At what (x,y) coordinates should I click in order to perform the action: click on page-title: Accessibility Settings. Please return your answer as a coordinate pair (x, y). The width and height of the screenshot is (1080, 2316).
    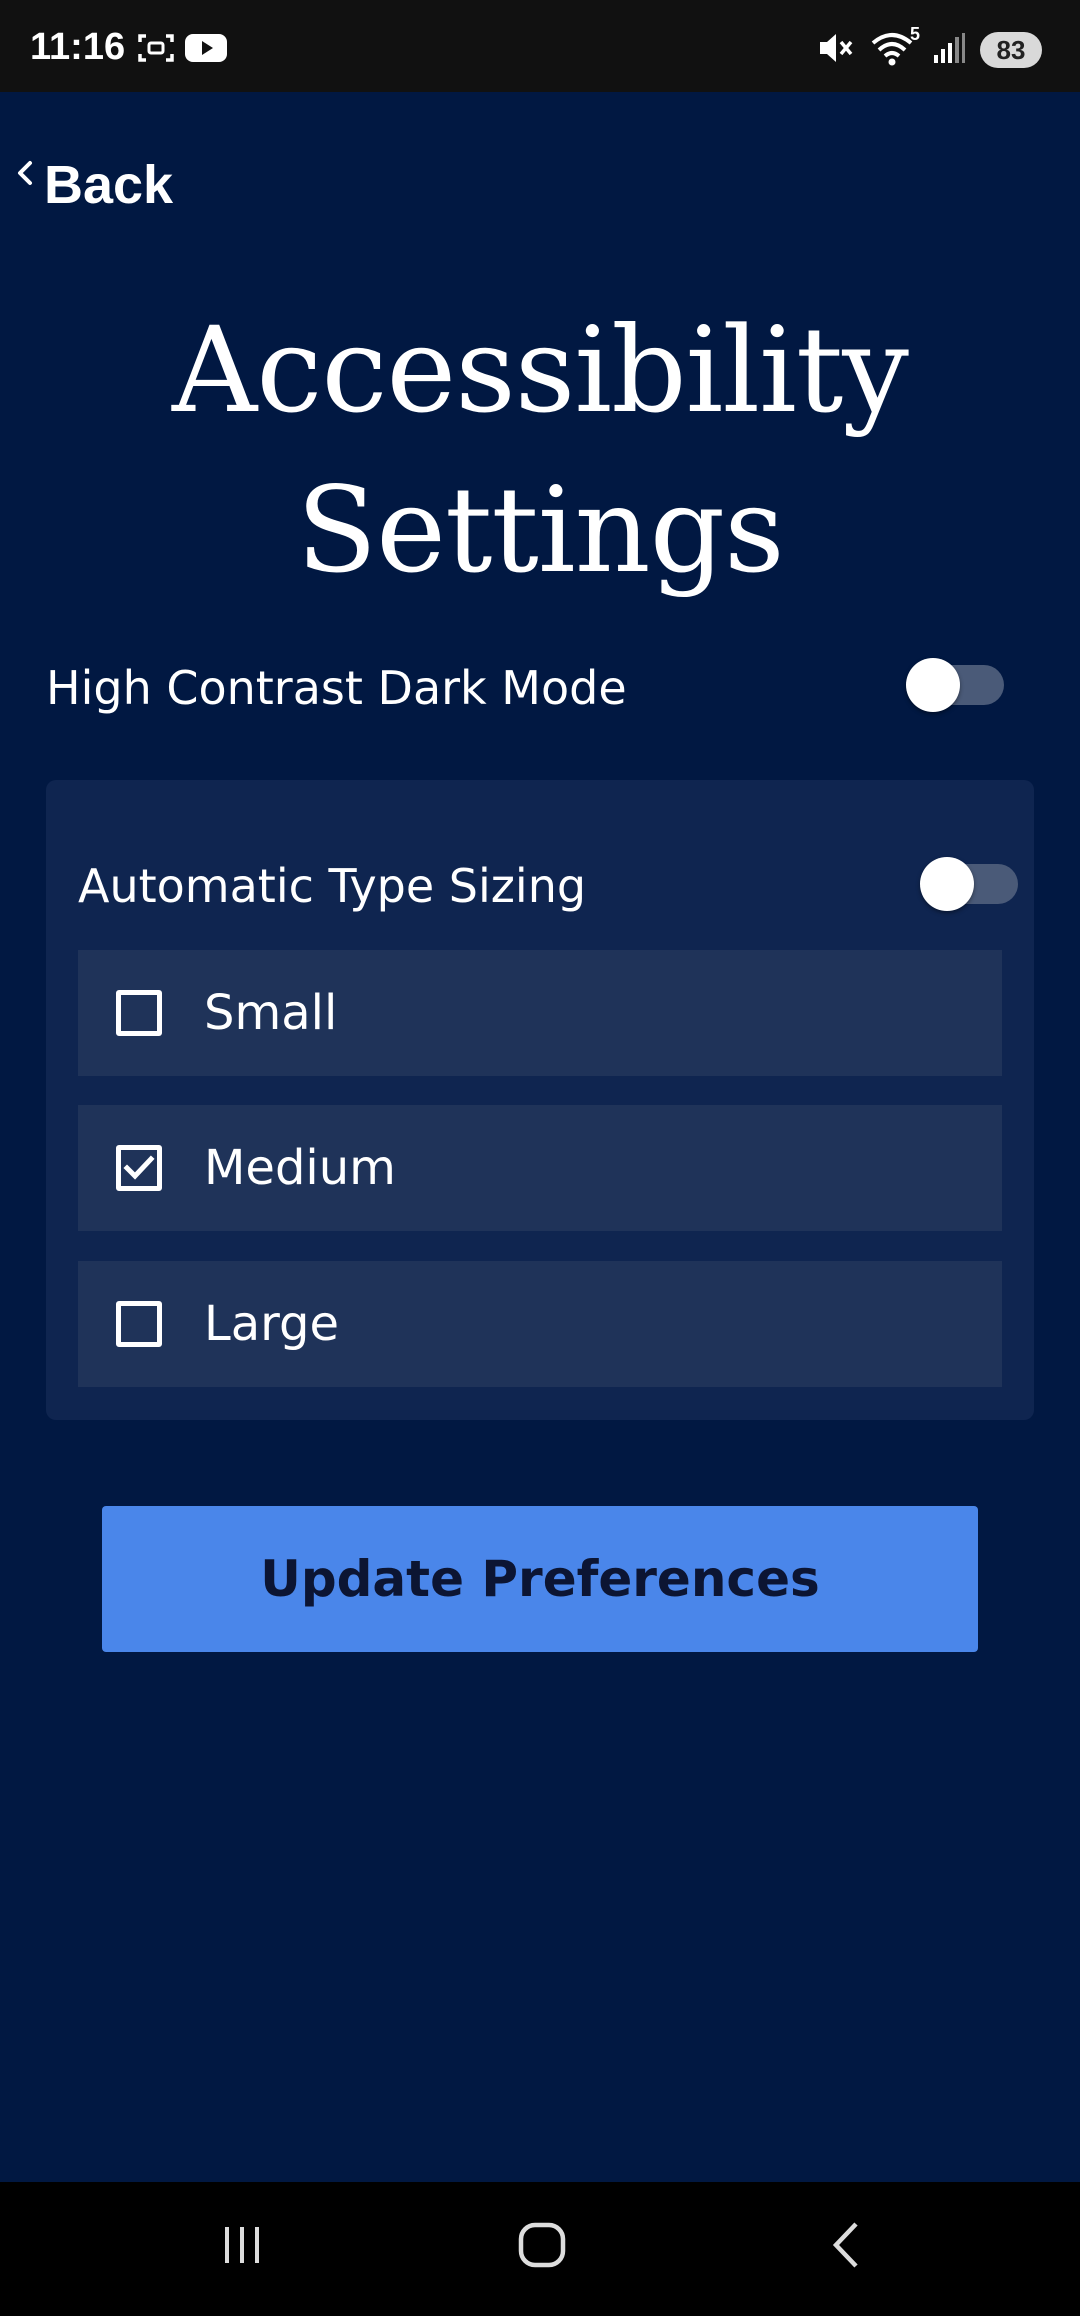
    Looking at the image, I should click on (540, 450).